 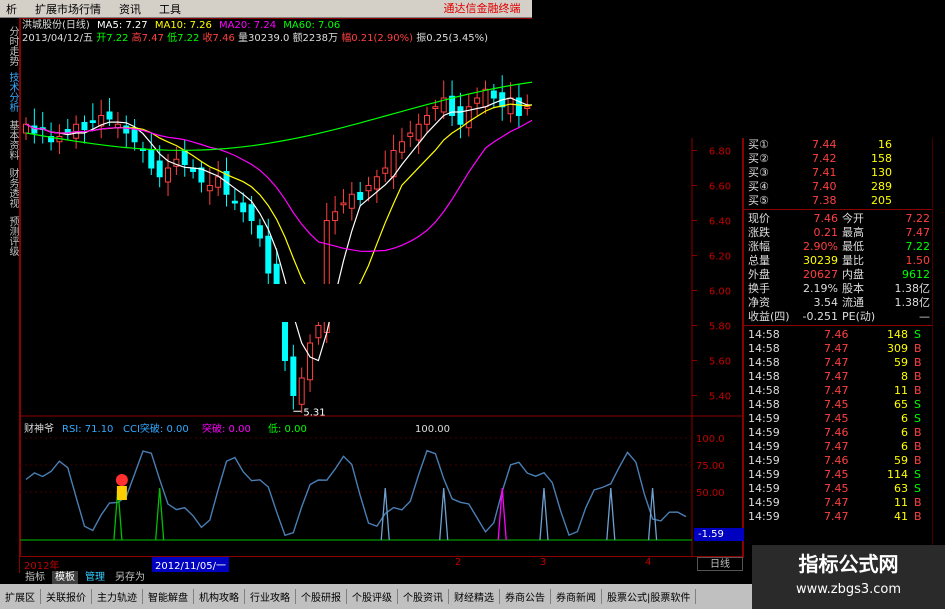 What do you see at coordinates (39, 428) in the screenshot?
I see `indicator-header-text: 财神爷` at bounding box center [39, 428].